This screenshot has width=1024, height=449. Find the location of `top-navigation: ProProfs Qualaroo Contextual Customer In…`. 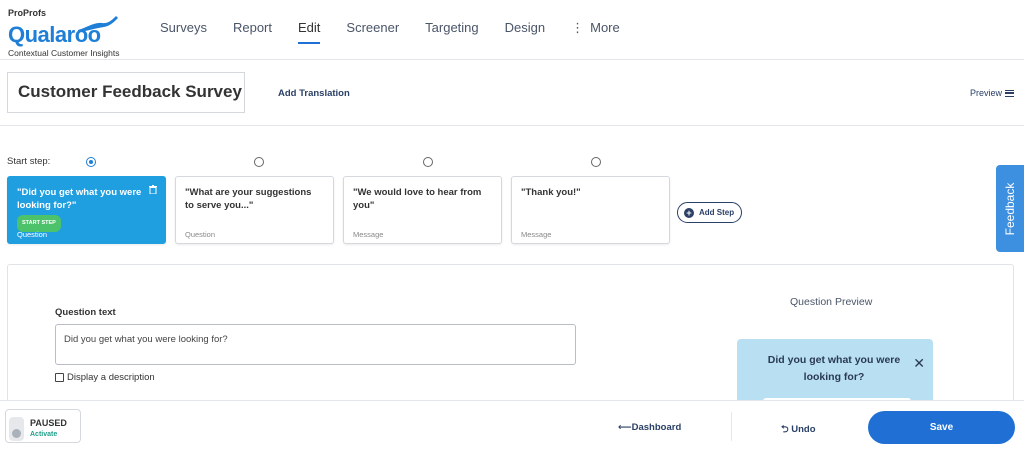

top-navigation: ProProfs Qualaroo Contextual Customer In… is located at coordinates (512, 30).